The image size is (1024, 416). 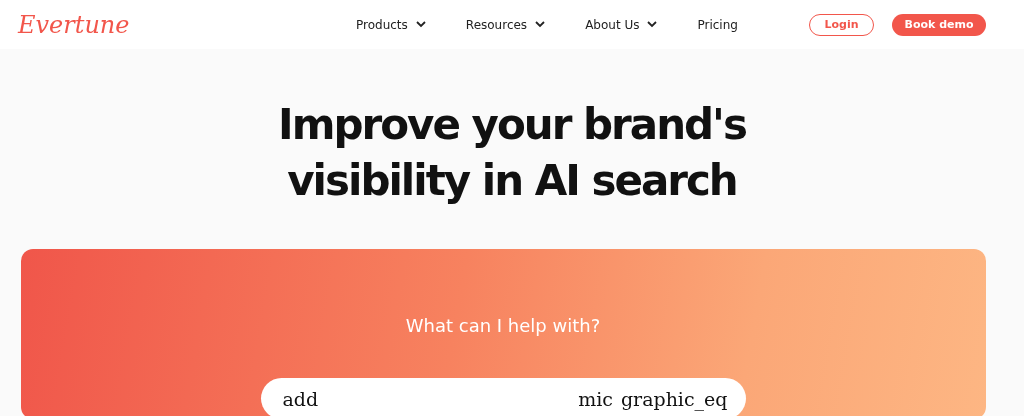 What do you see at coordinates (674, 402) in the screenshot?
I see `voice-button: graphic_eq` at bounding box center [674, 402].